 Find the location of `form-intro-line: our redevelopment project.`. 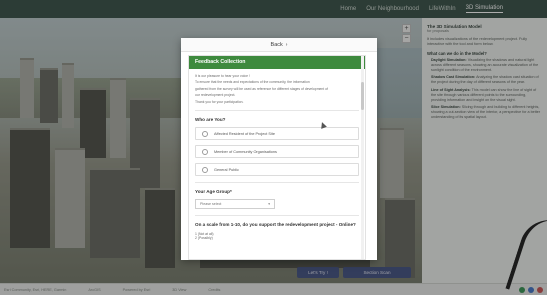

form-intro-line: our redevelopment project. is located at coordinates (215, 95).